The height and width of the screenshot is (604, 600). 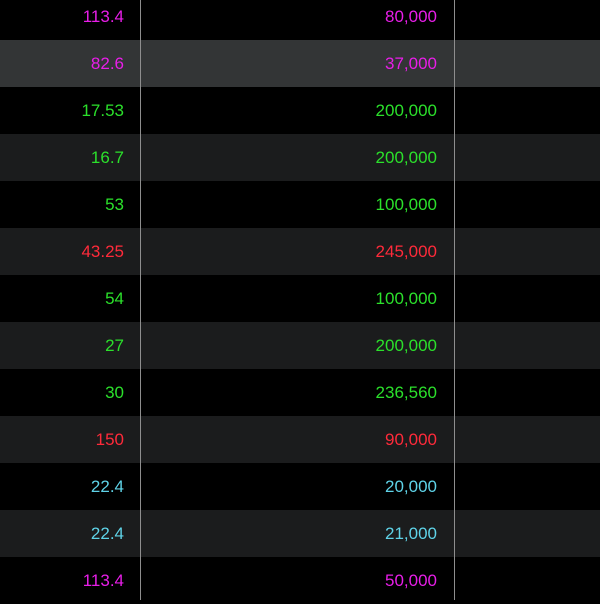 What do you see at coordinates (454, 300) in the screenshot?
I see `column-divider-volume` at bounding box center [454, 300].